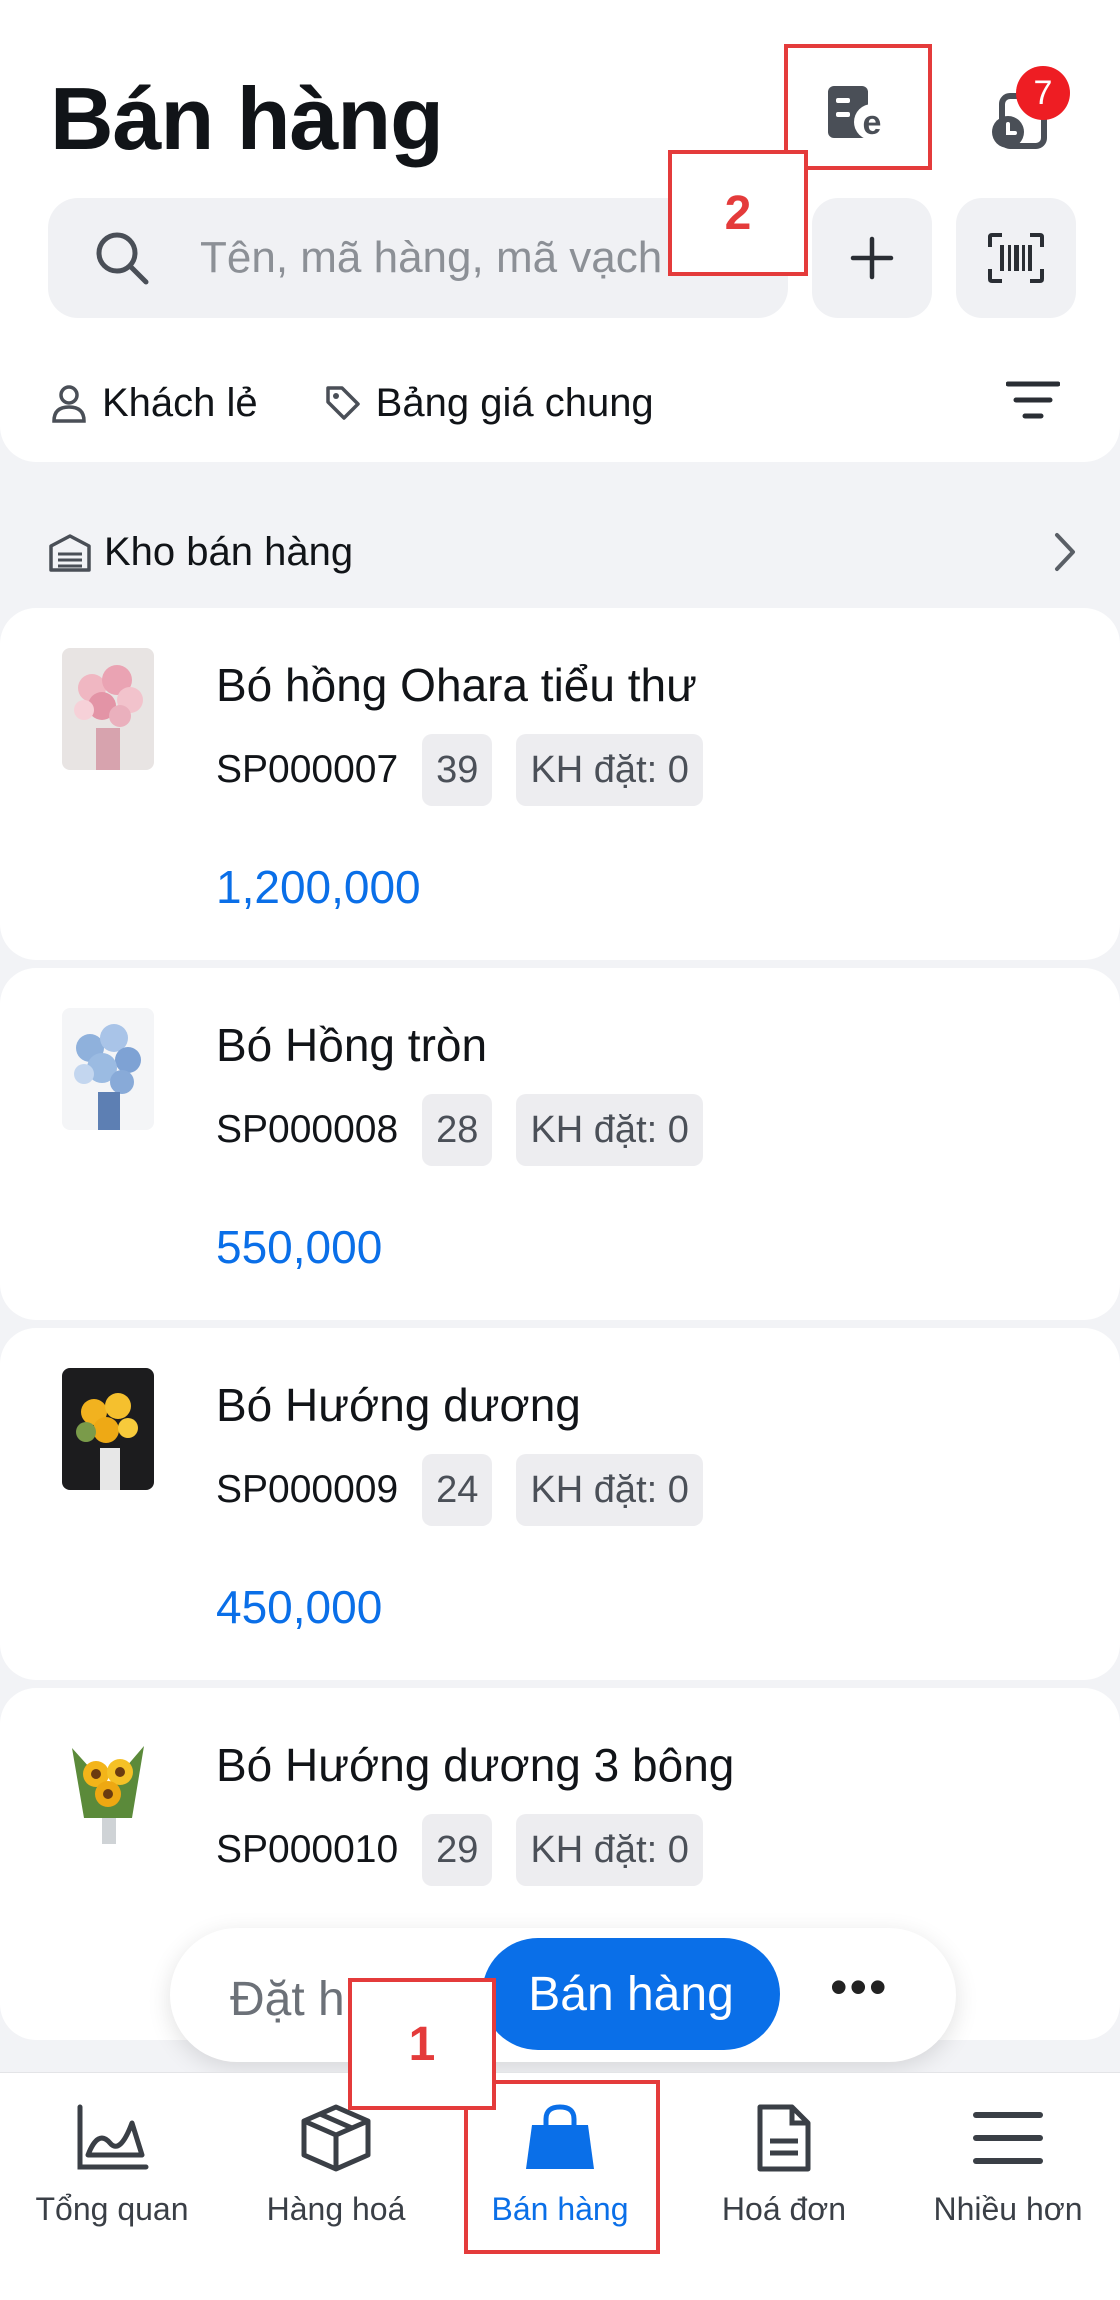  I want to click on annotation-label-1: 1, so click(422, 2044).